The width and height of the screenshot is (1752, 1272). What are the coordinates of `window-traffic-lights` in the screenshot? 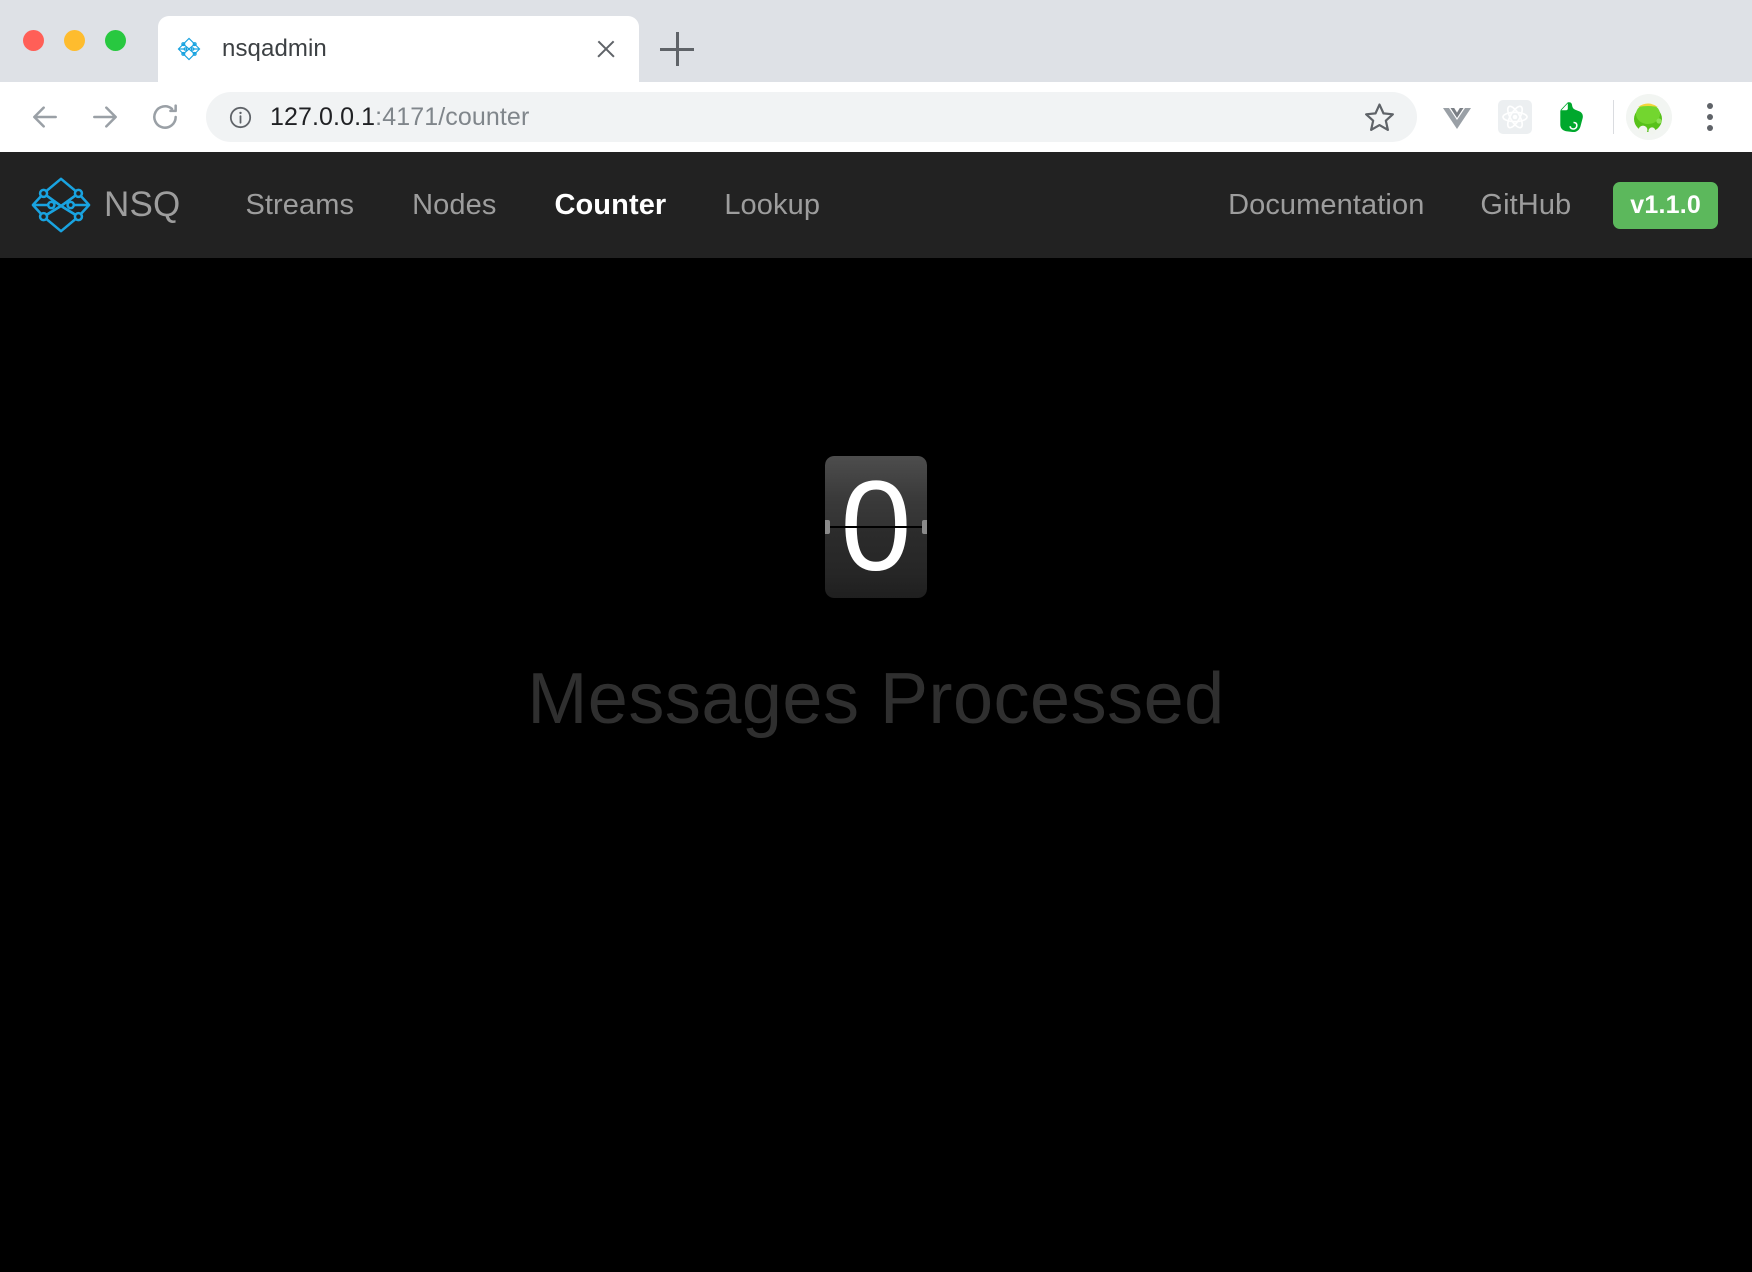 It's located at (74, 40).